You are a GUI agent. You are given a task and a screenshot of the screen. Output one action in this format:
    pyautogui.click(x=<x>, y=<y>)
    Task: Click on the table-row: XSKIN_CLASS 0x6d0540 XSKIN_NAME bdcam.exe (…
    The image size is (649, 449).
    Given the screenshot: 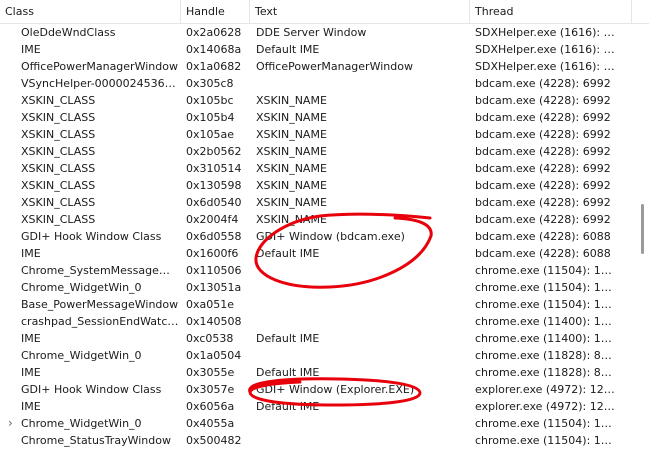 What is the action you would take?
    pyautogui.click(x=324, y=202)
    